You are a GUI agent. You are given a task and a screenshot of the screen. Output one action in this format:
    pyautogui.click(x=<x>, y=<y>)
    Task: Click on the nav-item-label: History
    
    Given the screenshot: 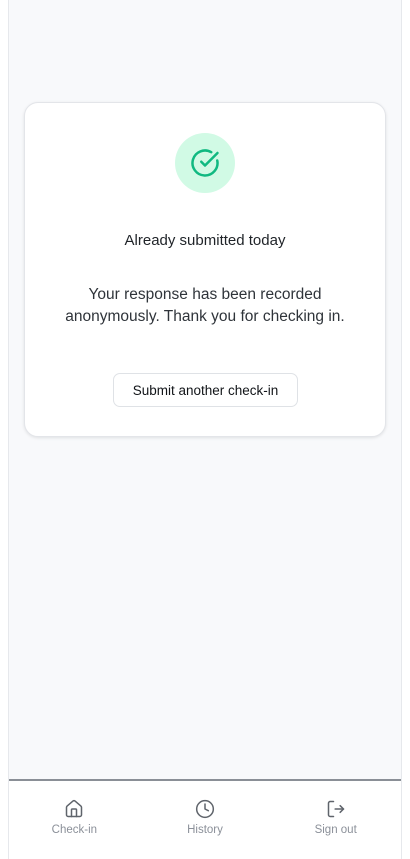 What is the action you would take?
    pyautogui.click(x=205, y=830)
    